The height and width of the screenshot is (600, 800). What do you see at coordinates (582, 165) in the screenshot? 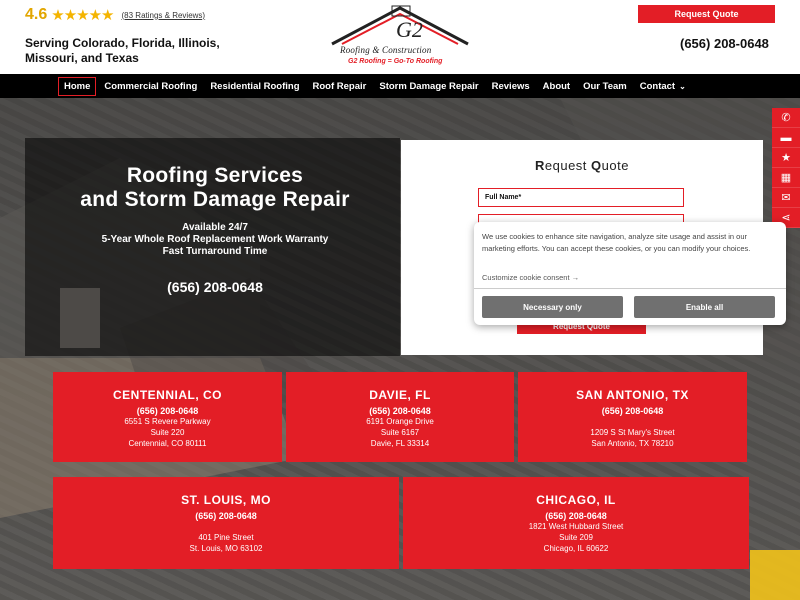
I see `form-title: Request Quote` at bounding box center [582, 165].